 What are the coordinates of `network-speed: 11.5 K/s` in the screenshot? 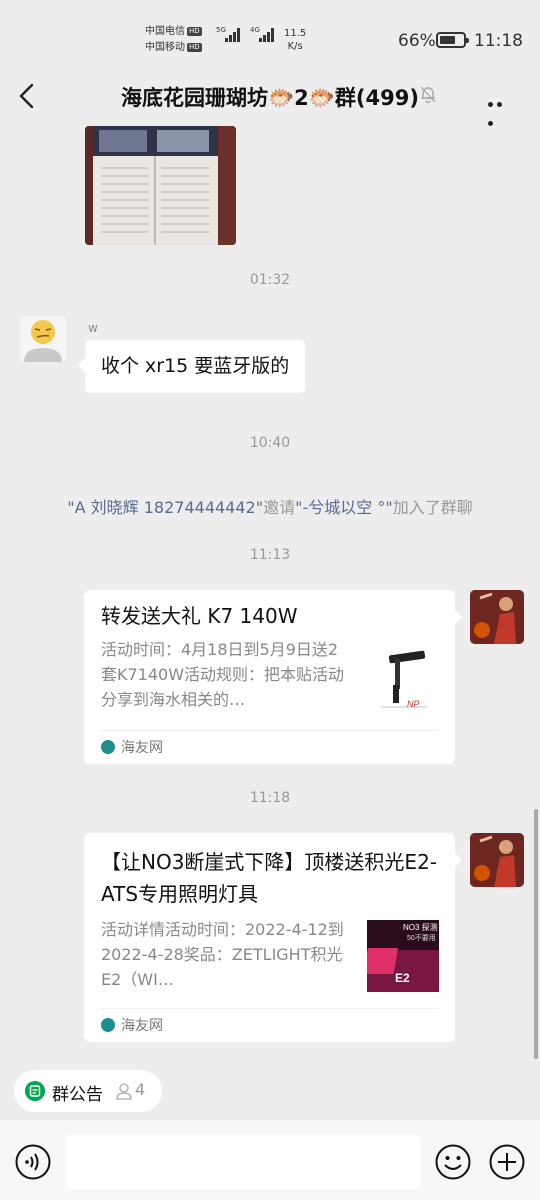 It's located at (295, 40).